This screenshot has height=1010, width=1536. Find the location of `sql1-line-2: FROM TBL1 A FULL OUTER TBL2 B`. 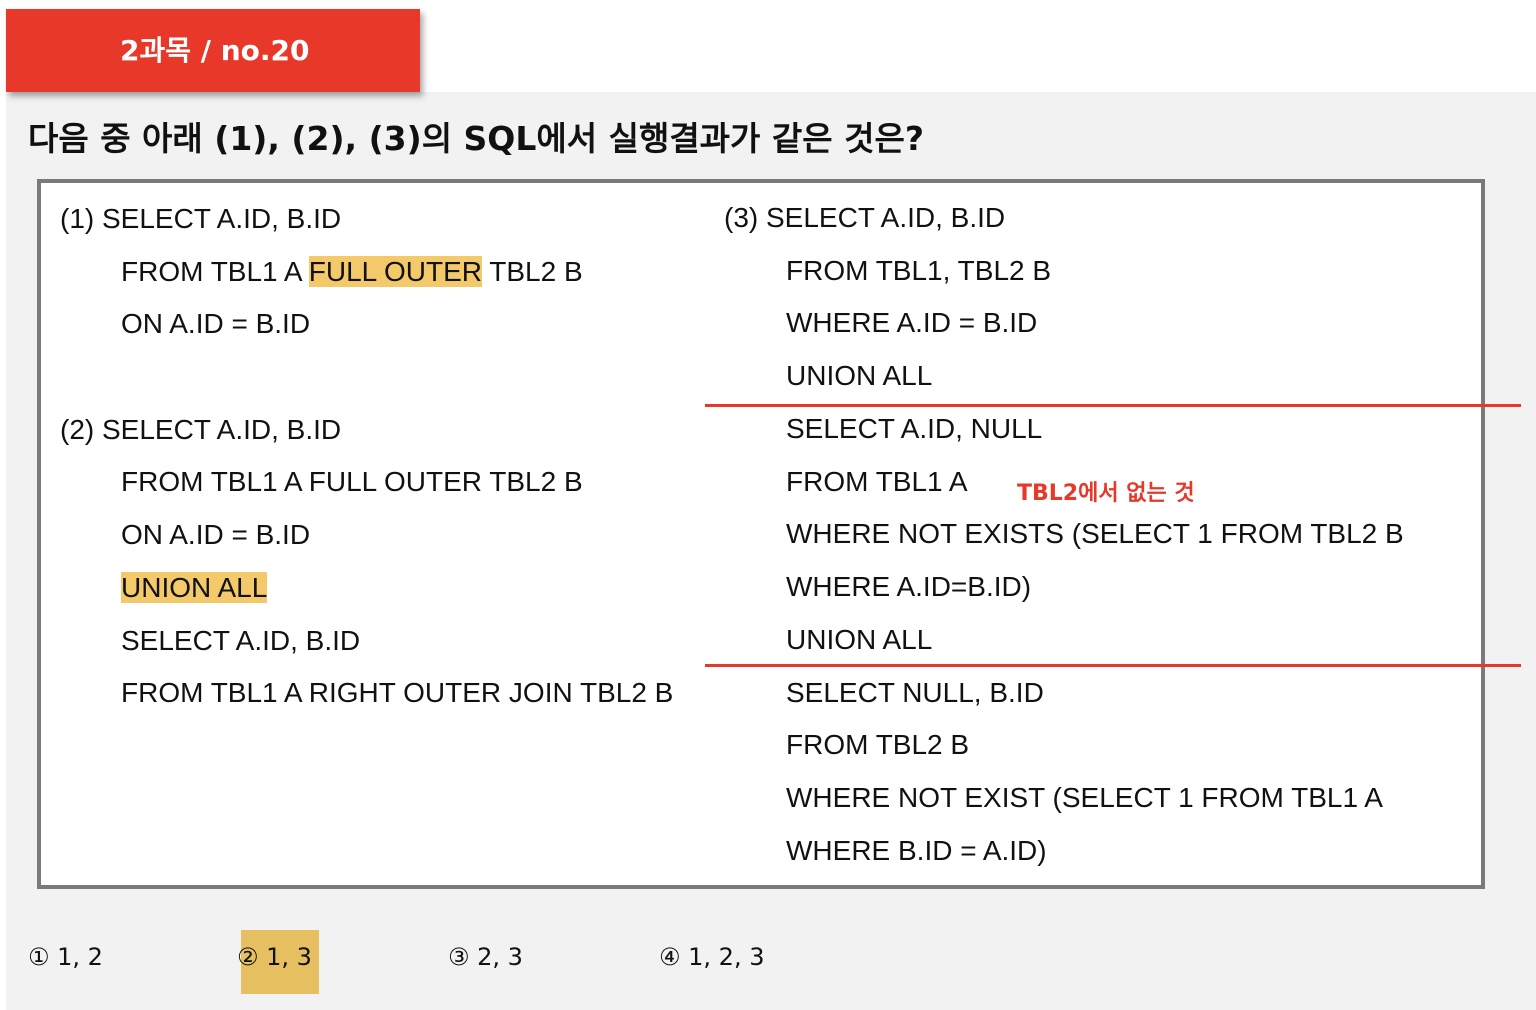

sql1-line-2: FROM TBL1 A FULL OUTER TBL2 B is located at coordinates (352, 272).